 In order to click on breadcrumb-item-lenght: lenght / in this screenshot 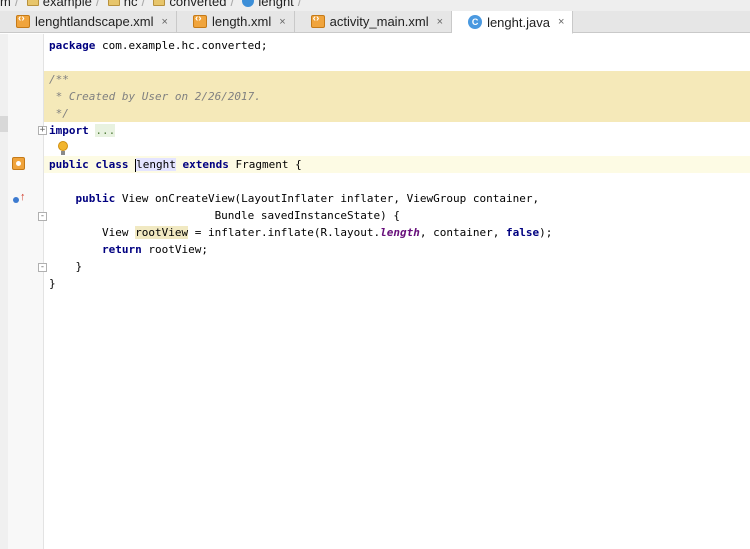, I will do `click(268, 5)`.